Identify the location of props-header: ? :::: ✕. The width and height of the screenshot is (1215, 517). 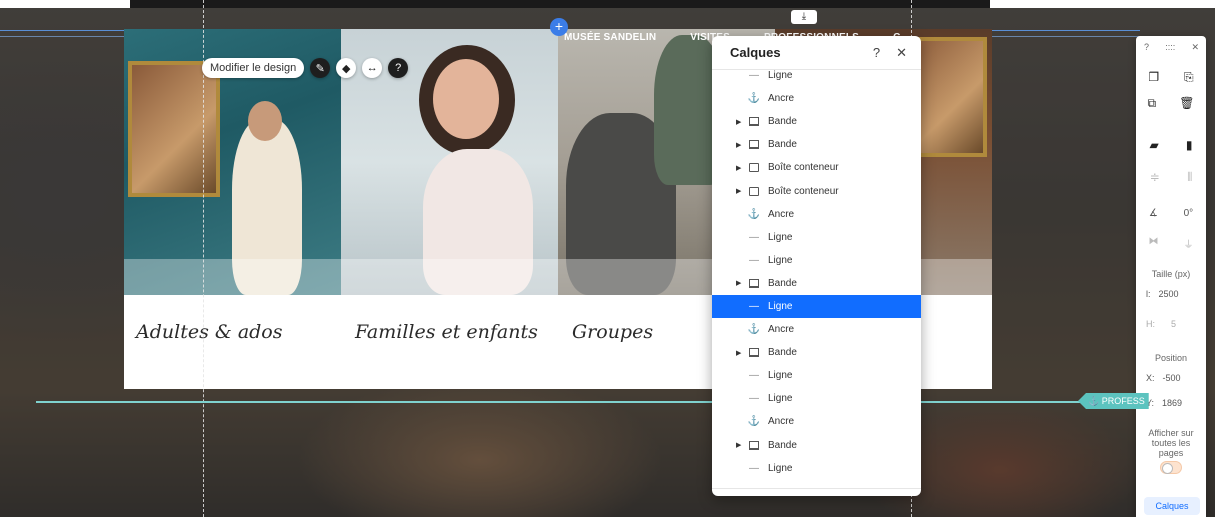
(1171, 44).